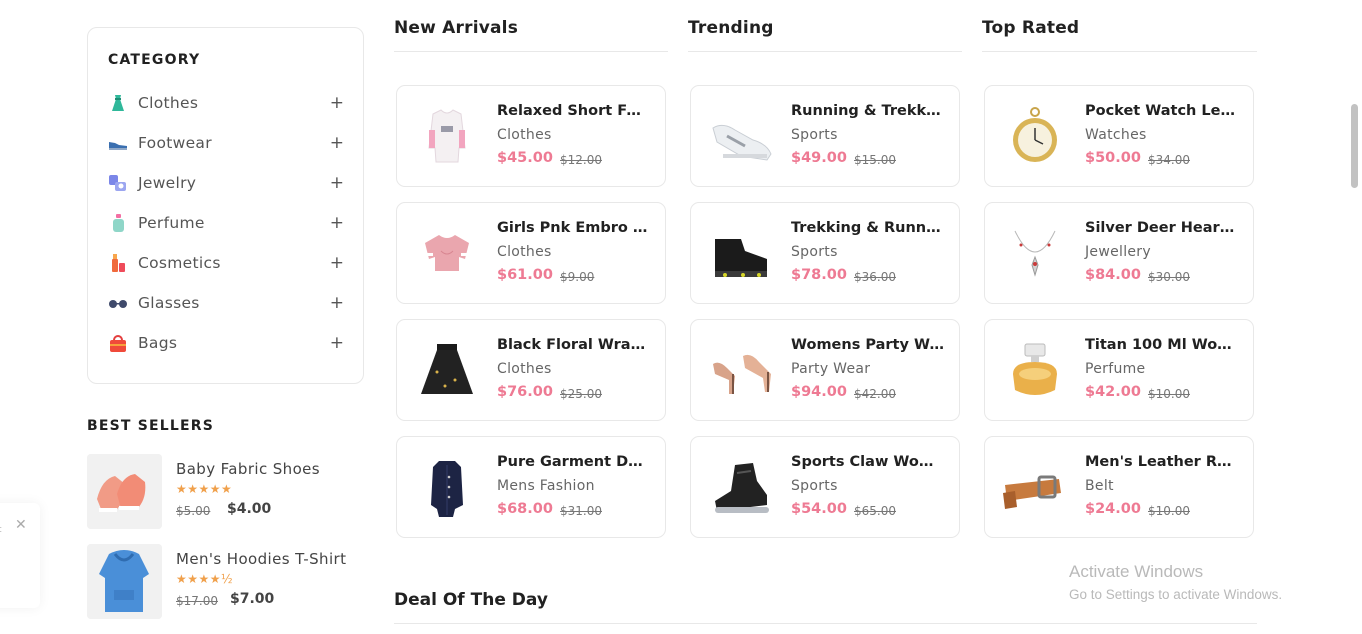  What do you see at coordinates (875, 394) in the screenshot?
I see `old-price: $42.00` at bounding box center [875, 394].